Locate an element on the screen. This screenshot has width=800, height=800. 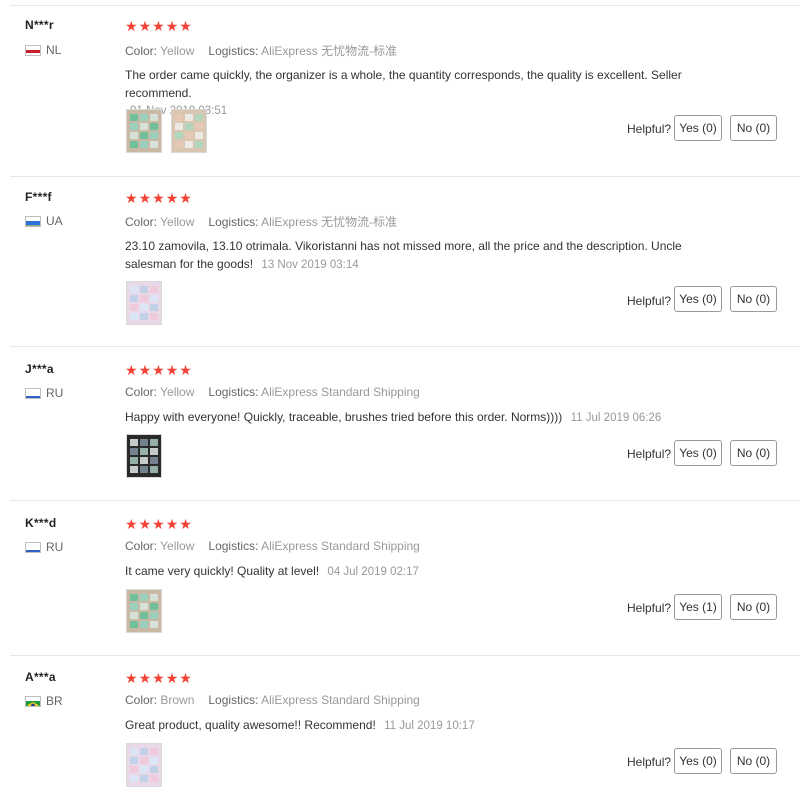
country-code: BR is located at coordinates (54, 701).